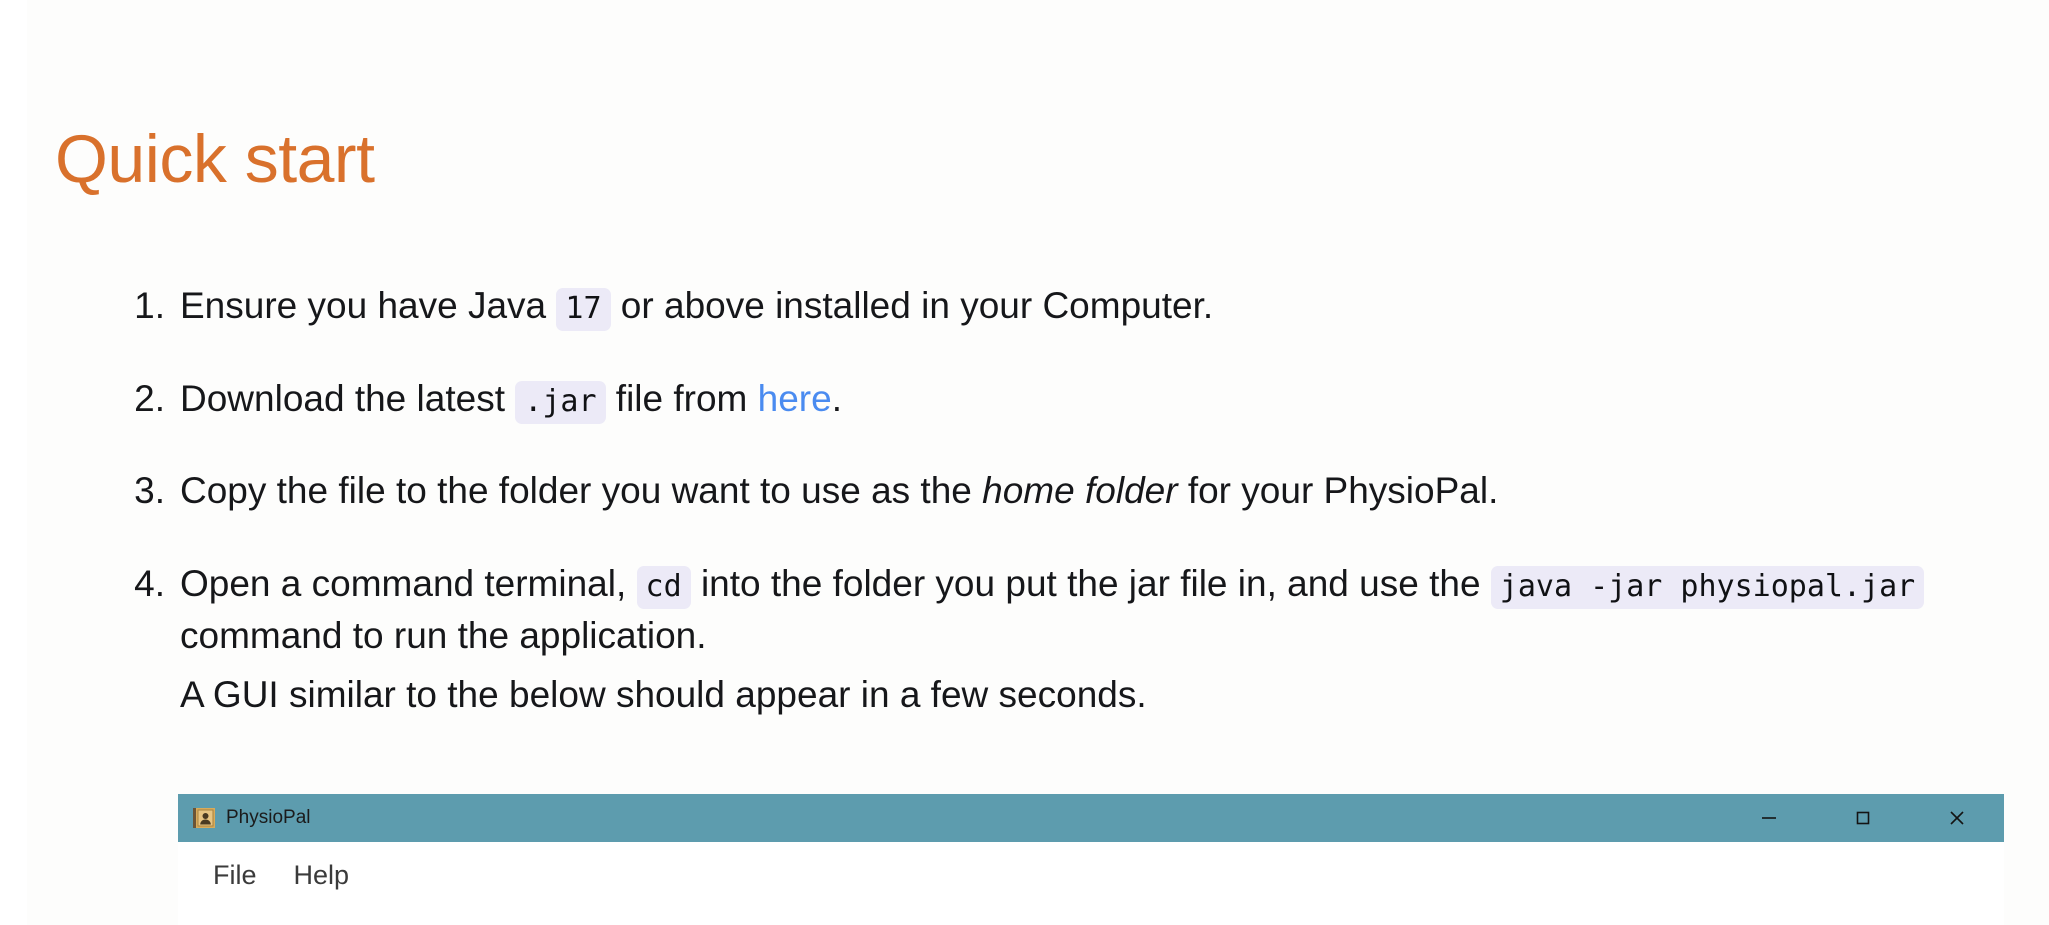 Image resolution: width=2049 pixels, height=925 pixels. I want to click on list-item-number: 2., so click(149, 398).